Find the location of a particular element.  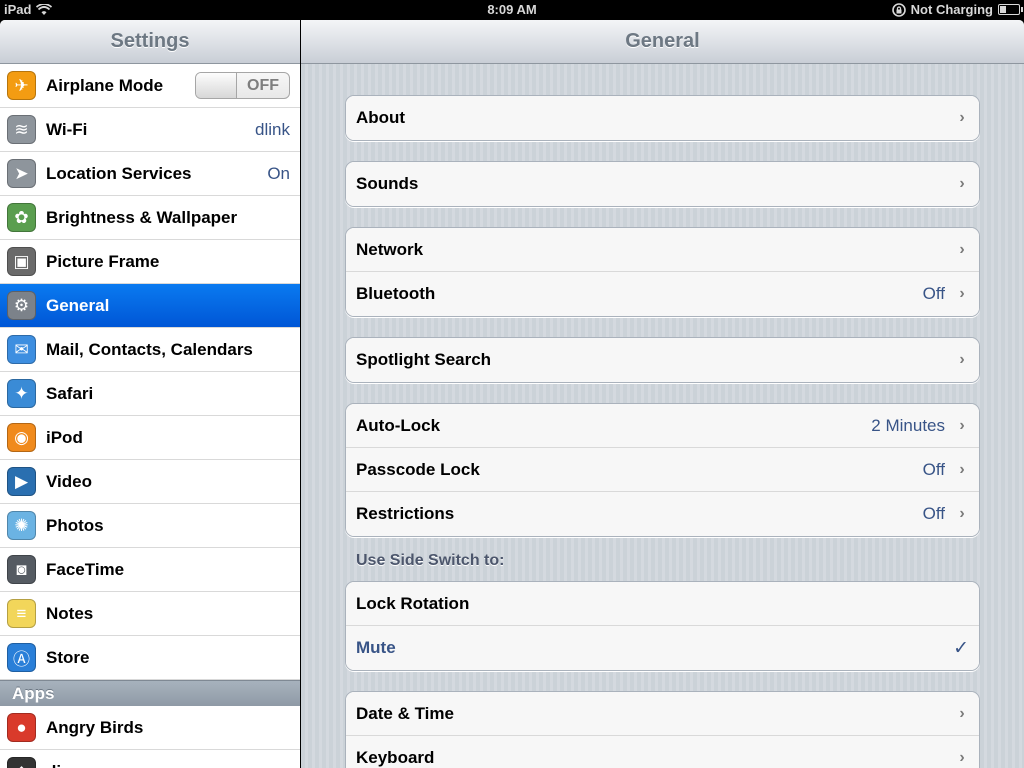

row-label: Auto-Lock is located at coordinates (398, 425).